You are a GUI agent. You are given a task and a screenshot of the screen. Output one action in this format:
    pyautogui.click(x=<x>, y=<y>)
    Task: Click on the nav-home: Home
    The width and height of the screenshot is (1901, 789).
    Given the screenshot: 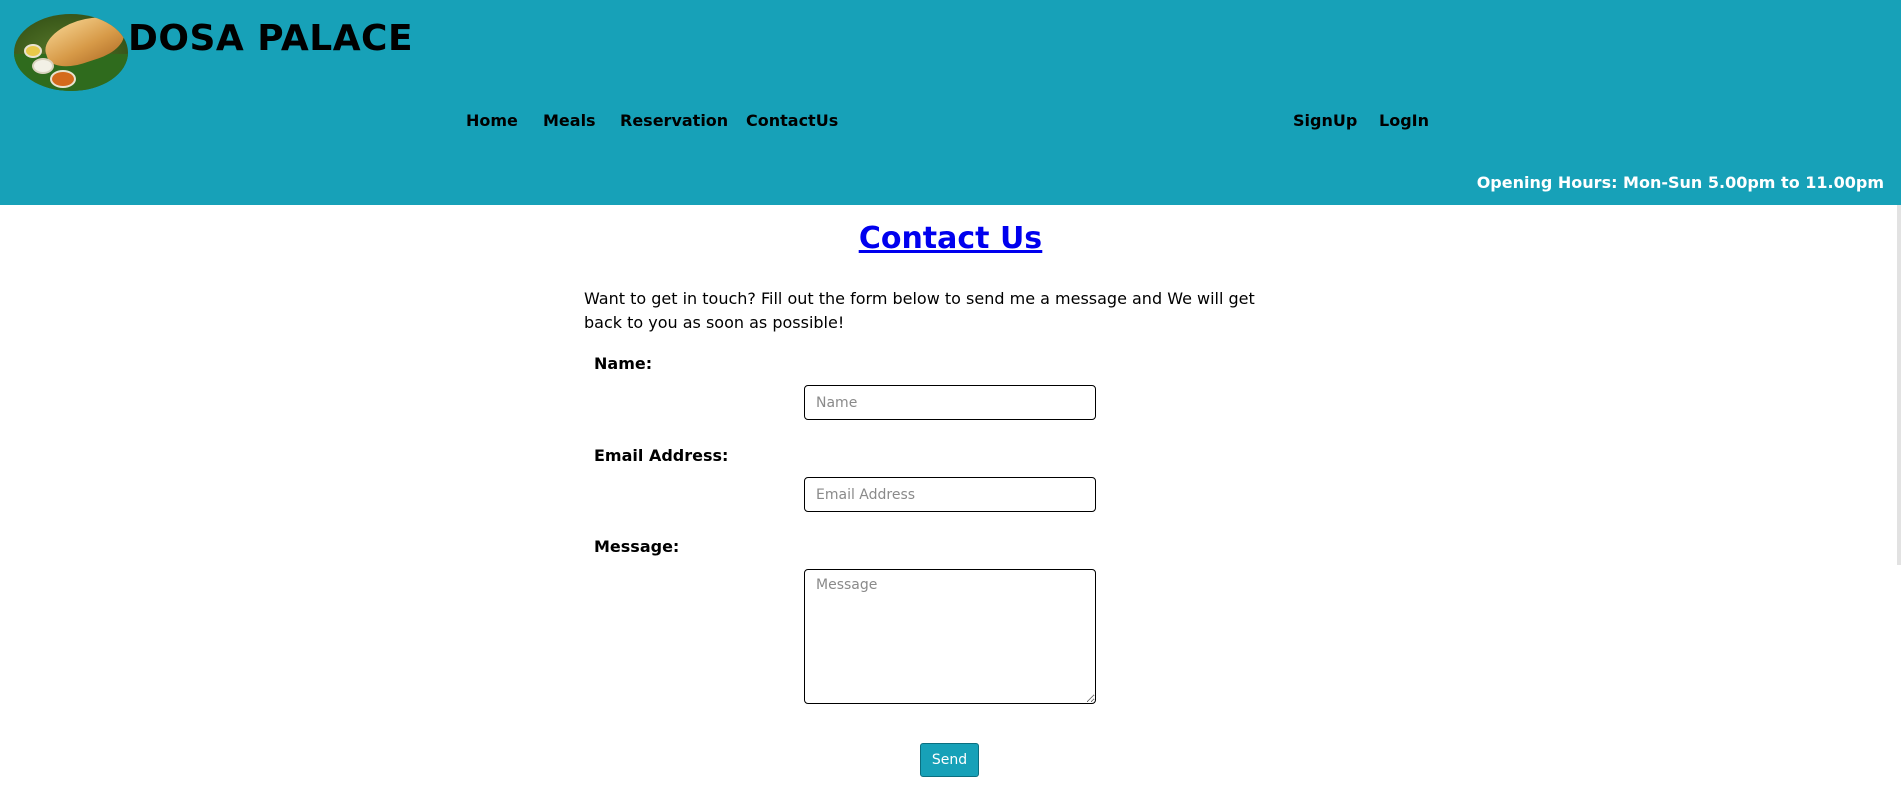 What is the action you would take?
    pyautogui.click(x=492, y=120)
    